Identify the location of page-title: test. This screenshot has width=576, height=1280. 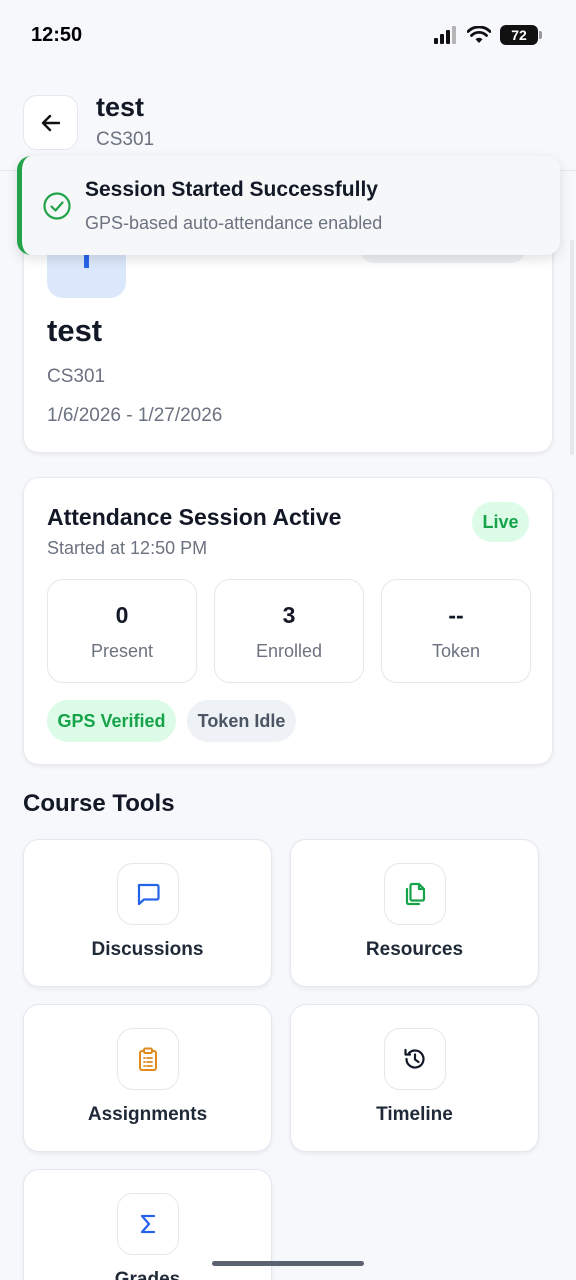
(120, 107).